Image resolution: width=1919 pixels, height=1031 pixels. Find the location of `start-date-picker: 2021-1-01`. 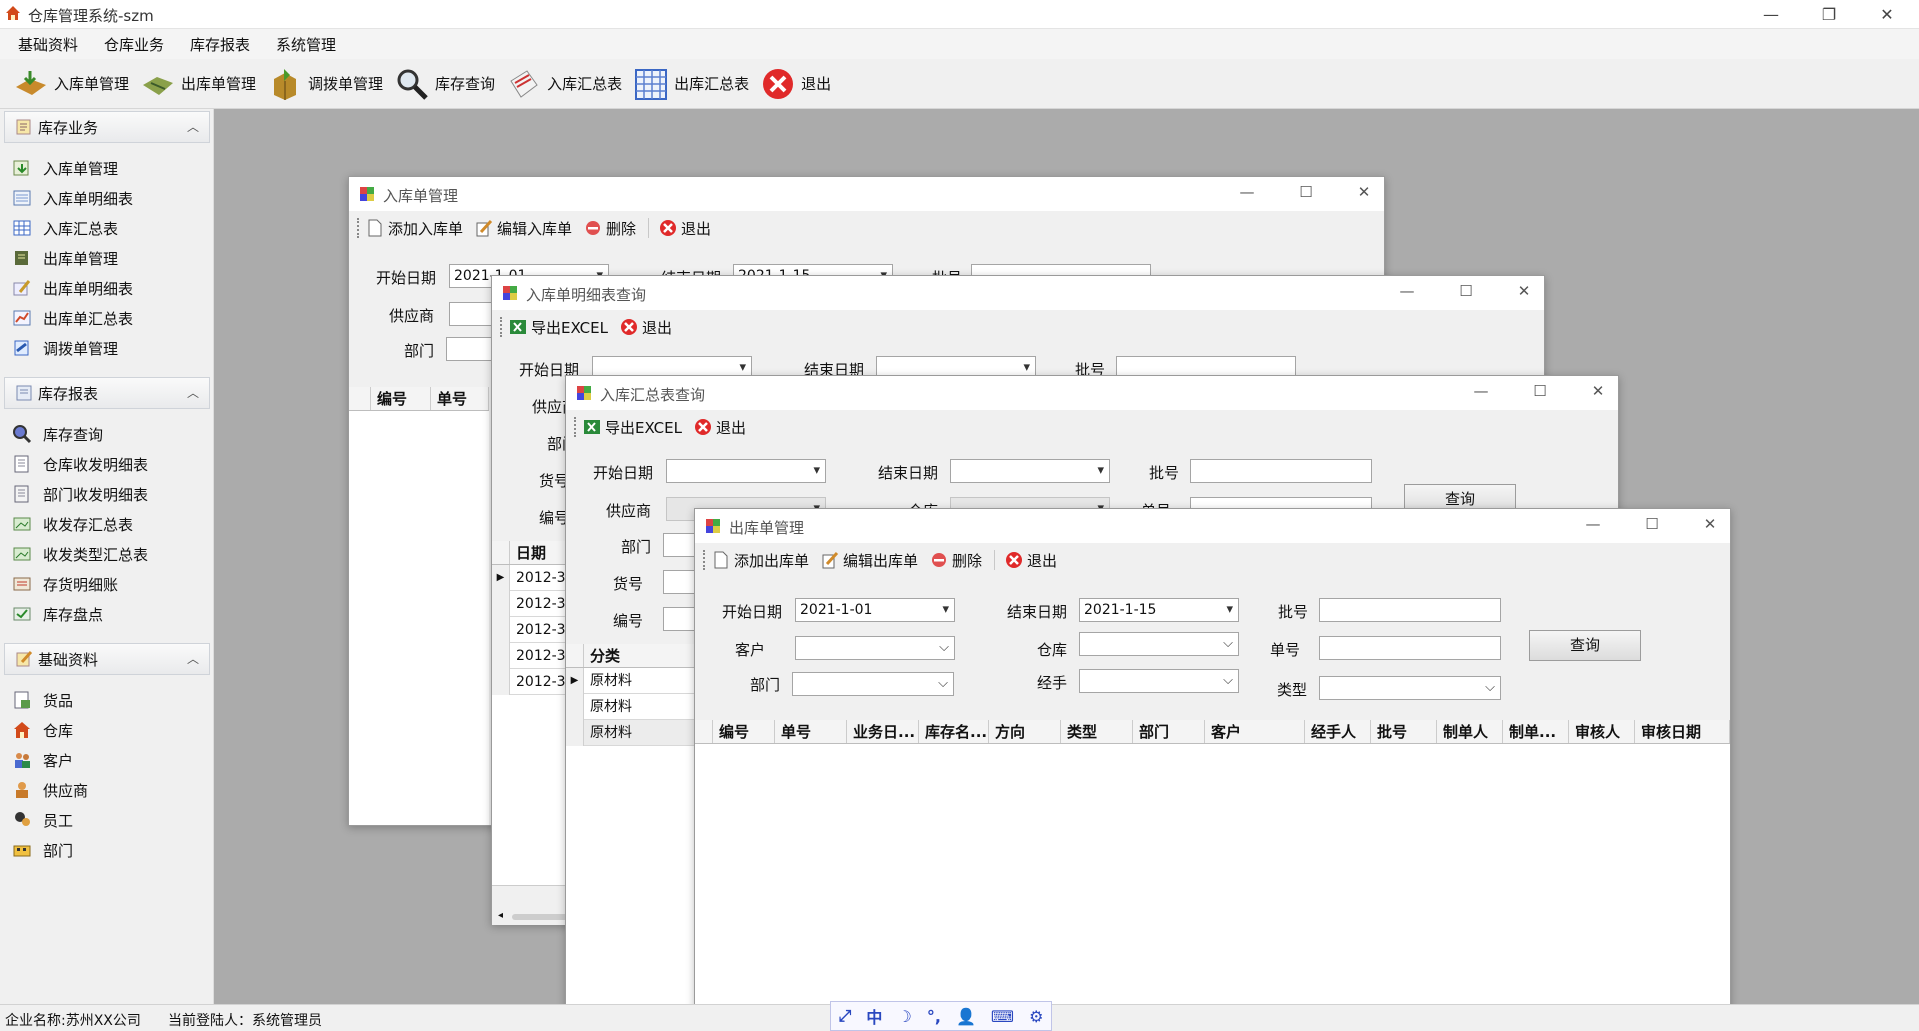

start-date-picker: 2021-1-01 is located at coordinates (875, 610).